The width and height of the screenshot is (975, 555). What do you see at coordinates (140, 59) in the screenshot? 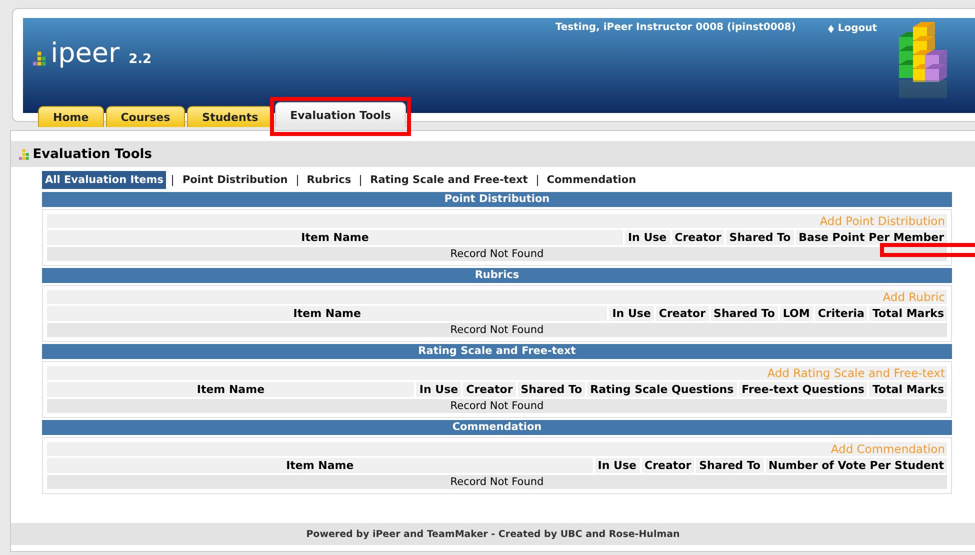
I see `version-label: 2.2` at bounding box center [140, 59].